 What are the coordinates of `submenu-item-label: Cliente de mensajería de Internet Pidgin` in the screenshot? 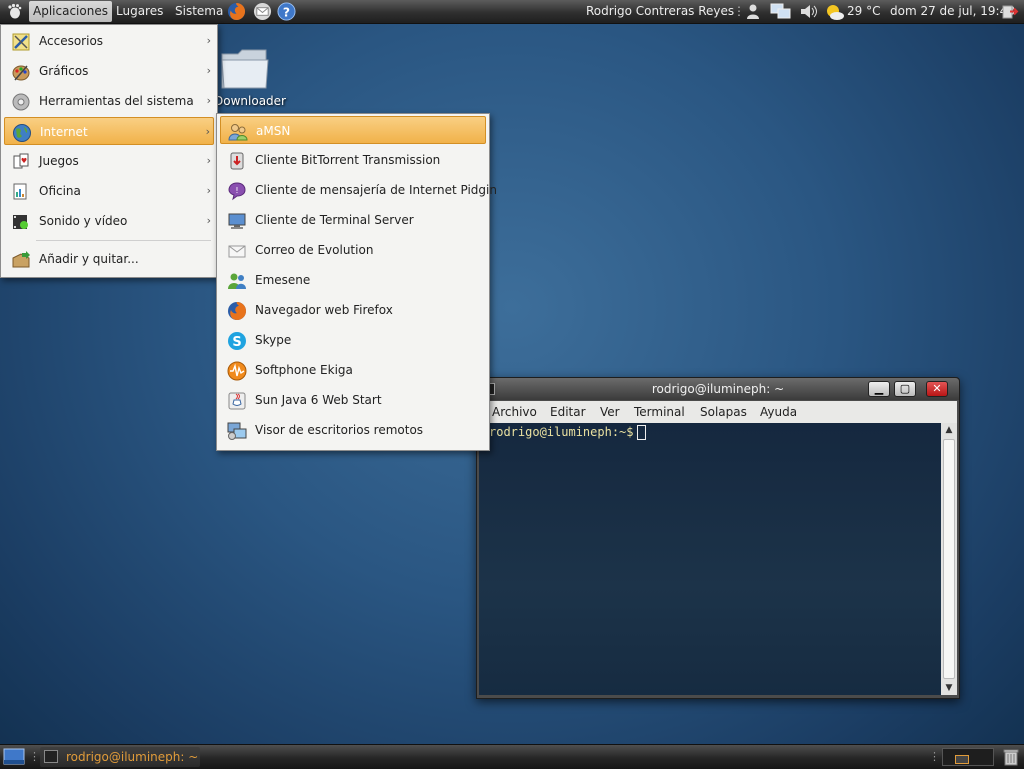 It's located at (376, 190).